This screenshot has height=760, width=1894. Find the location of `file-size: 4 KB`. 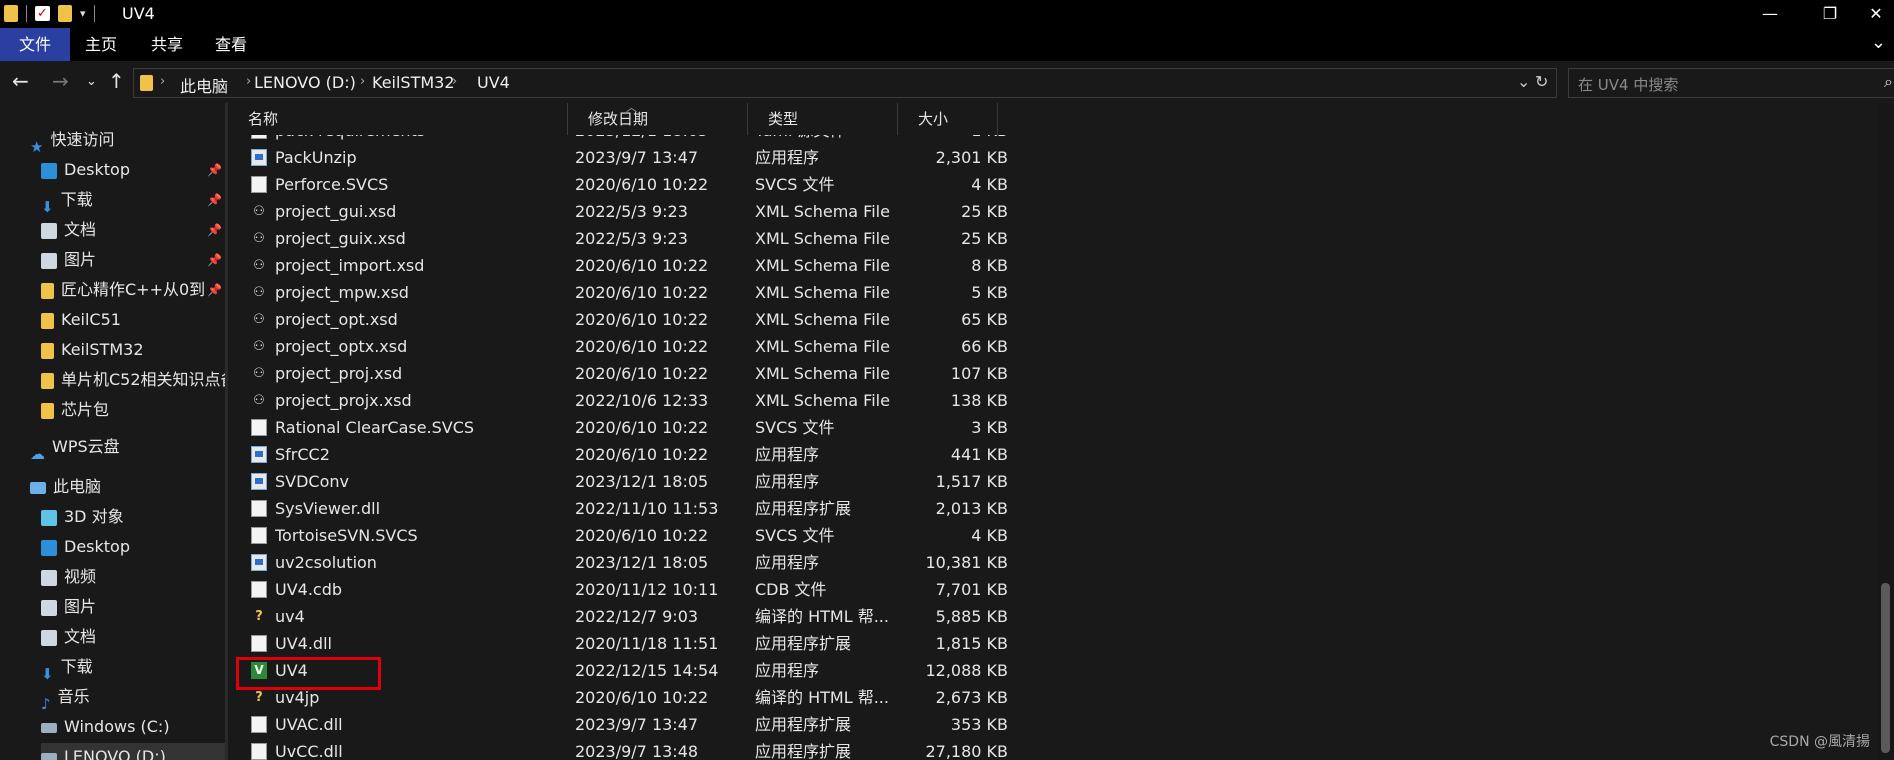

file-size: 4 KB is located at coordinates (989, 535).